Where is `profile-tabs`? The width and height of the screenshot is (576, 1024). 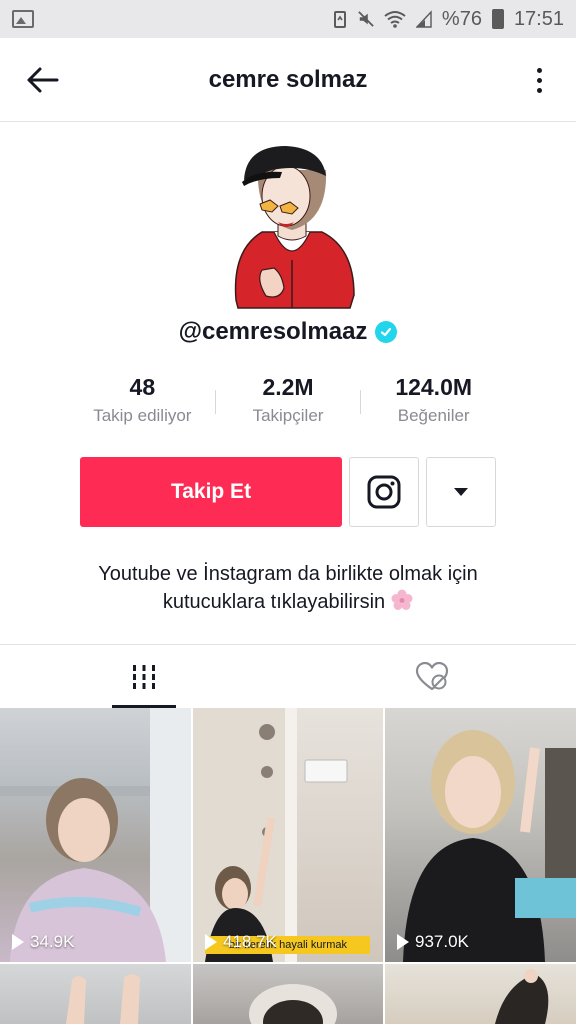
profile-tabs is located at coordinates (288, 676).